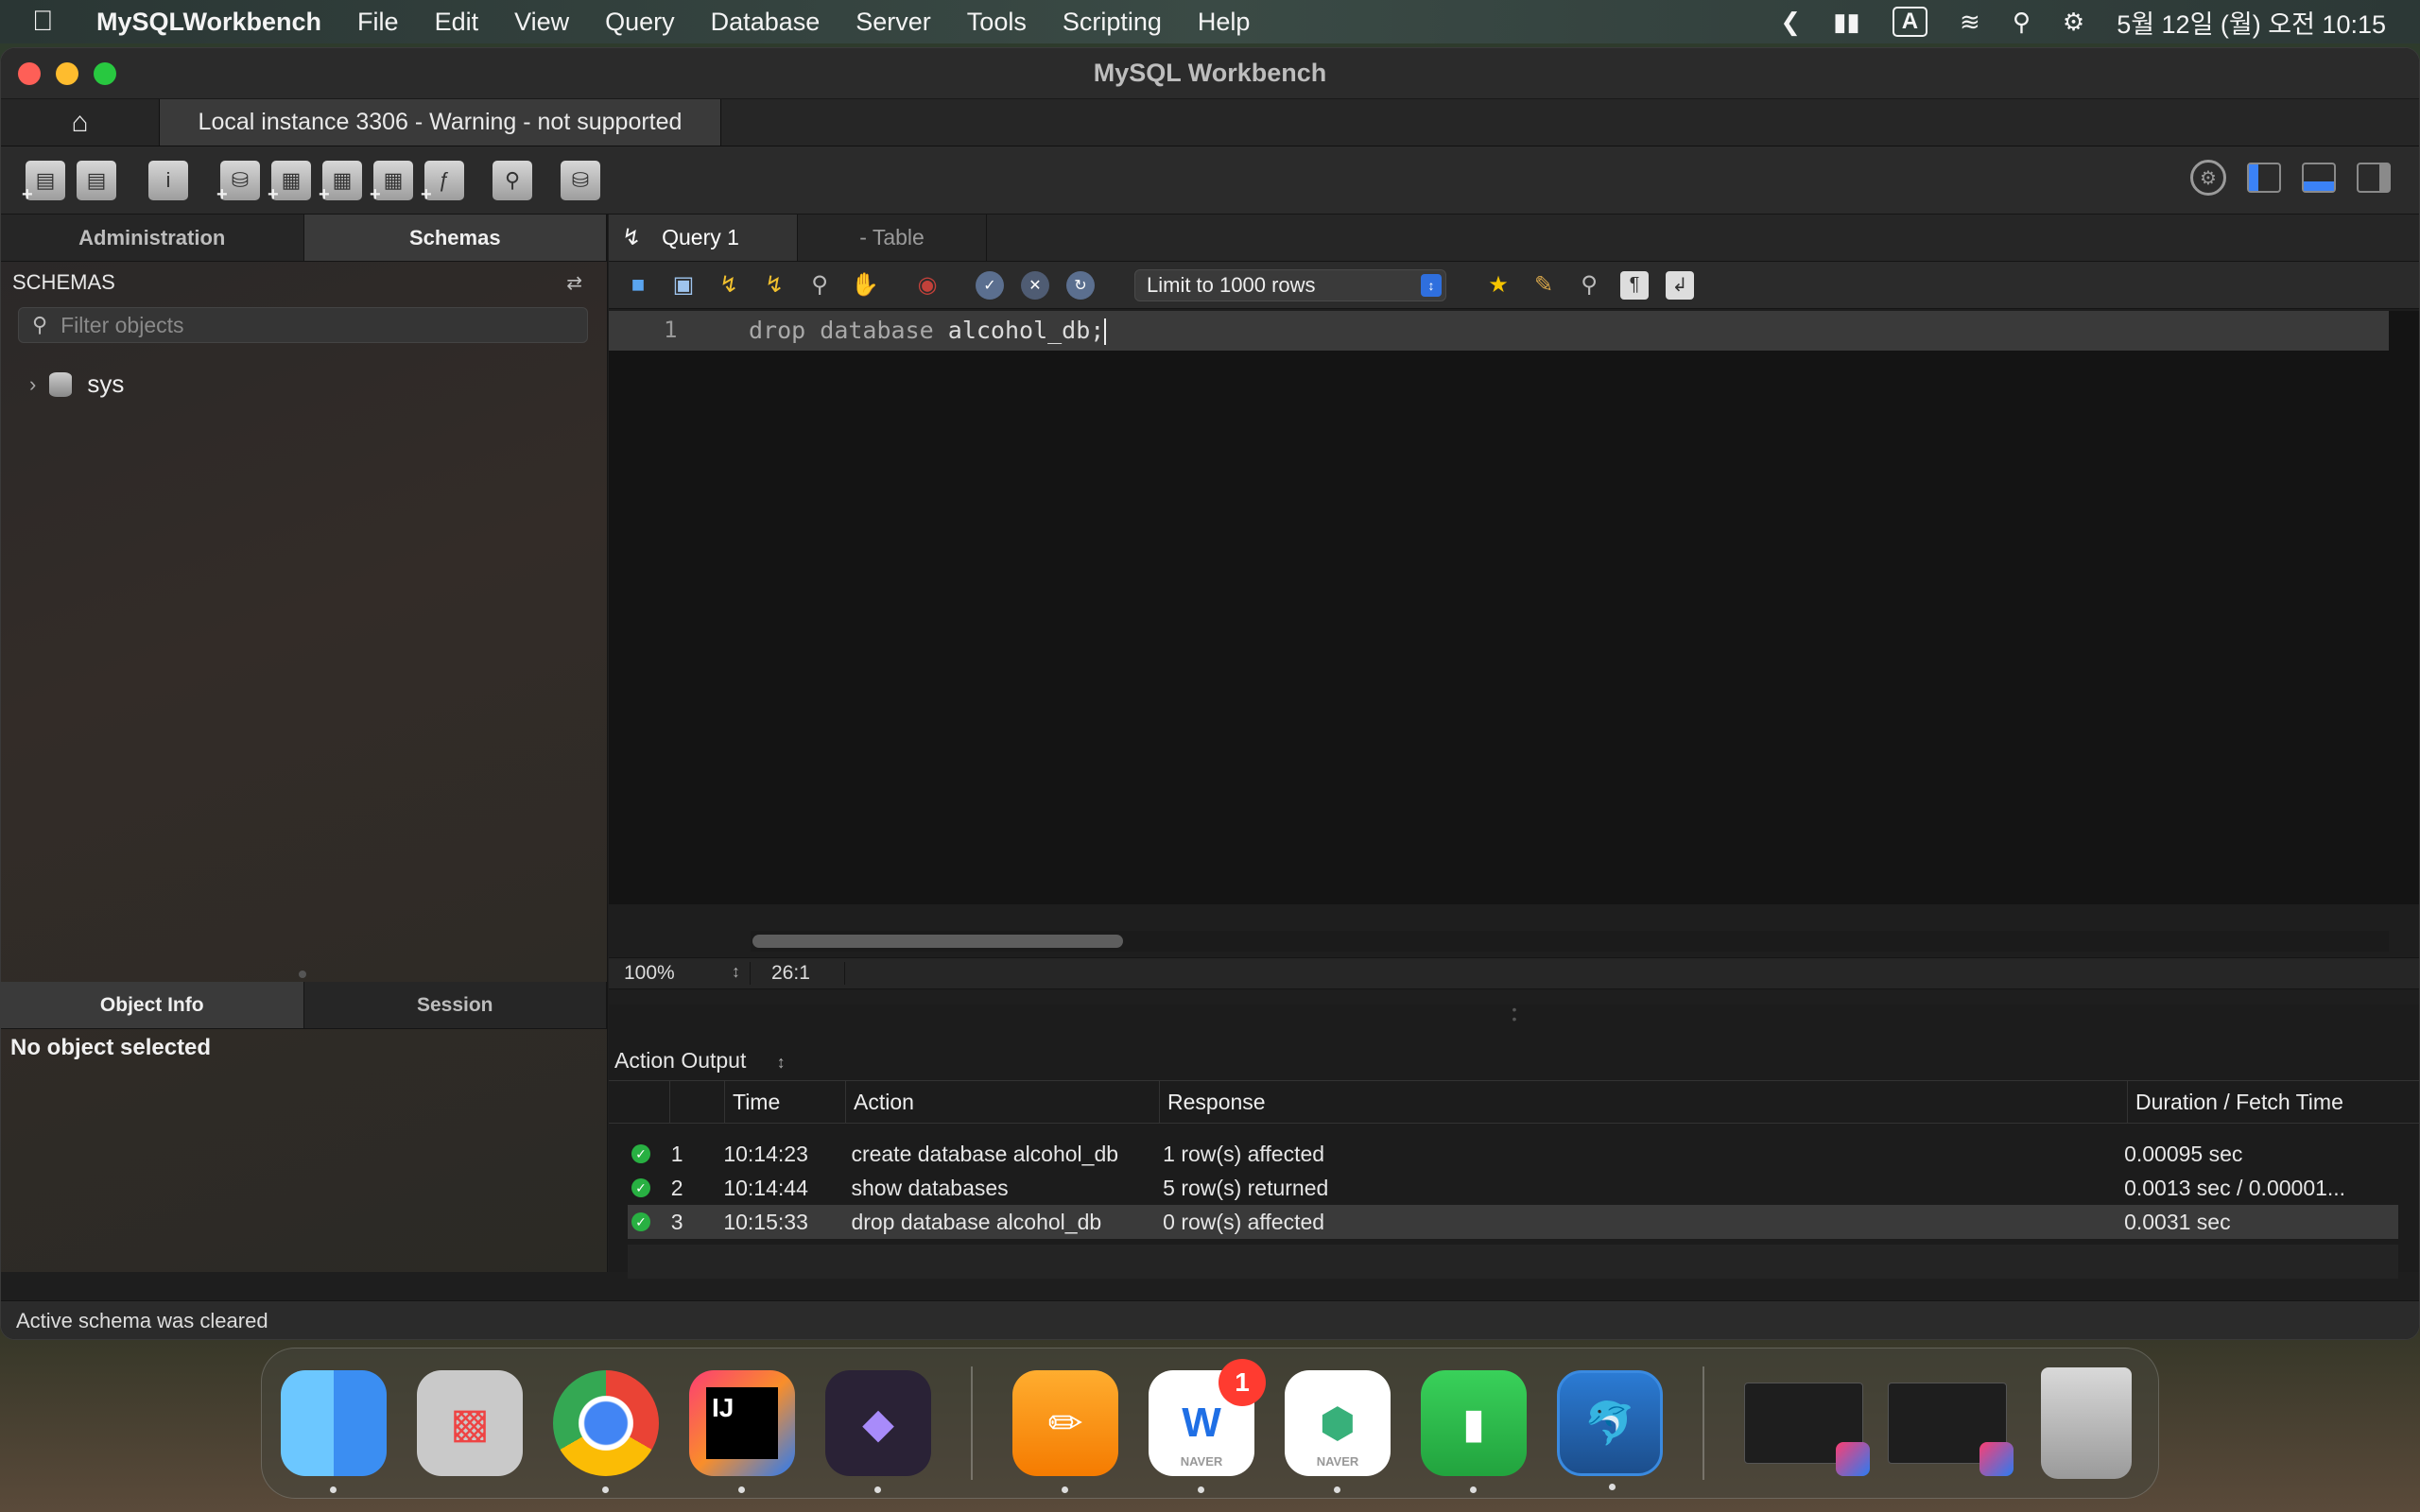 The width and height of the screenshot is (2420, 1512). What do you see at coordinates (703, 238) in the screenshot?
I see `tab-query-1: ↯ Query 1` at bounding box center [703, 238].